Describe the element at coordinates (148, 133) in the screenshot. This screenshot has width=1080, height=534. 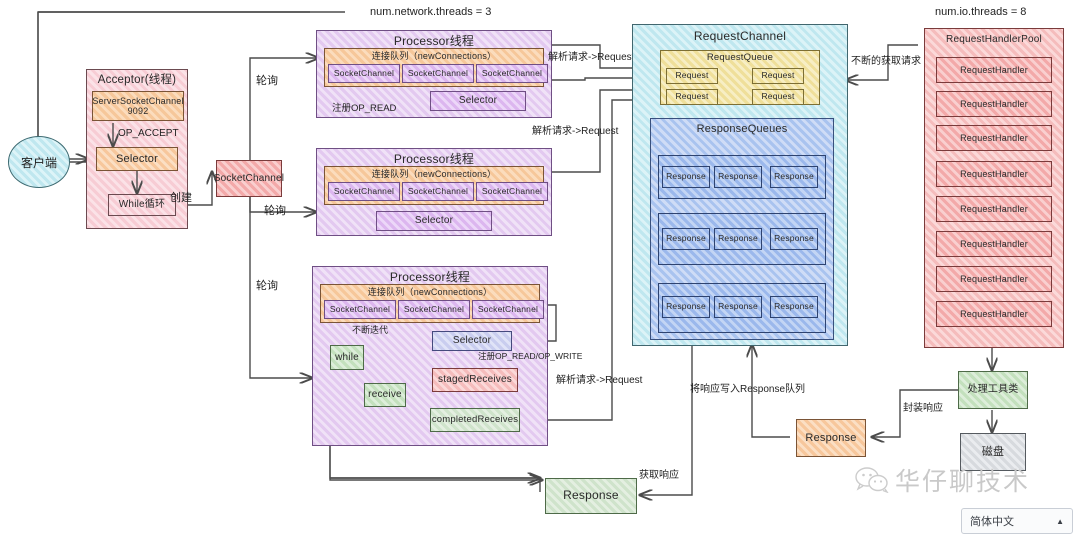
I see `label-op-accept: OP_ACCEPT` at that location.